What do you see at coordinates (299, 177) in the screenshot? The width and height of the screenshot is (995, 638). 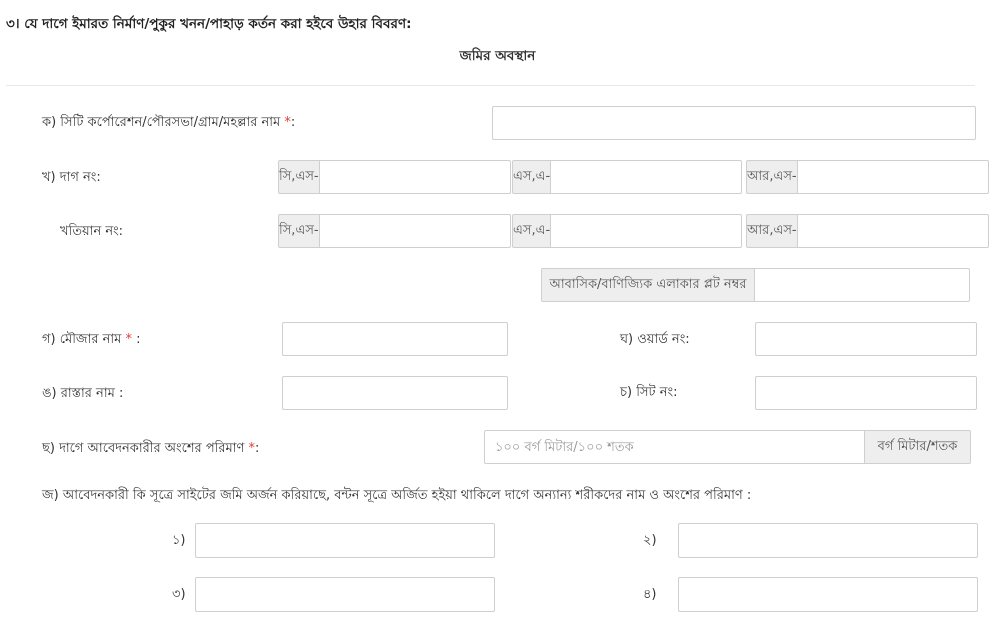 I see `dag-cs-prefix: সি,এস-` at bounding box center [299, 177].